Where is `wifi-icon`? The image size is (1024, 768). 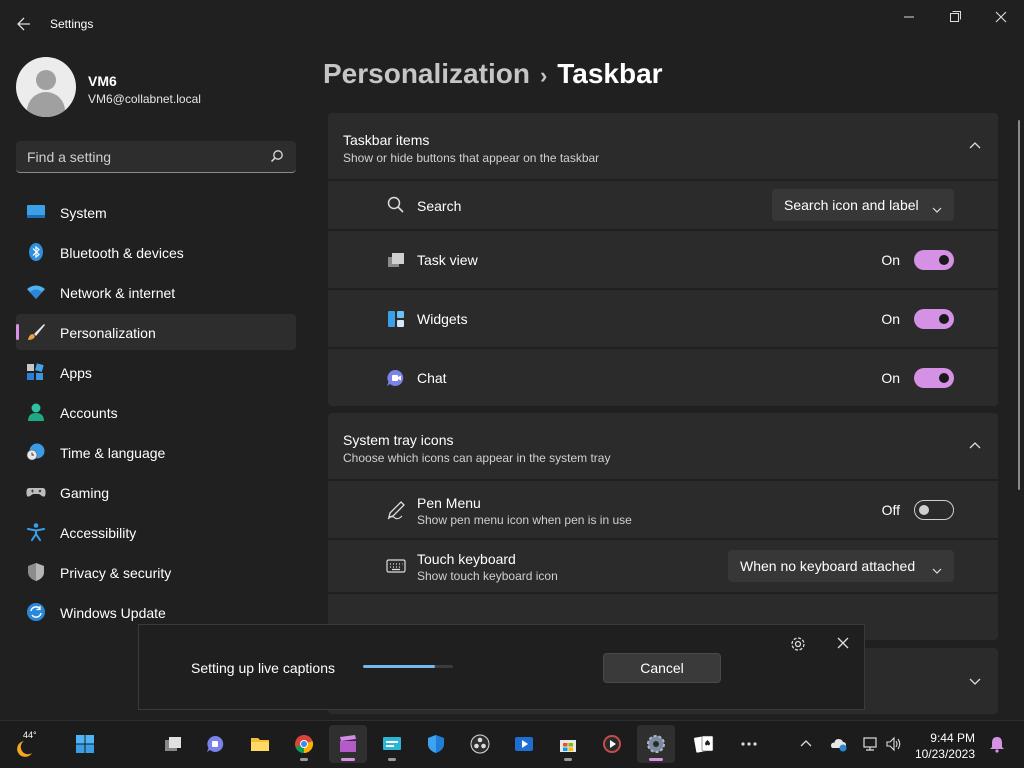
wifi-icon is located at coordinates (36, 292).